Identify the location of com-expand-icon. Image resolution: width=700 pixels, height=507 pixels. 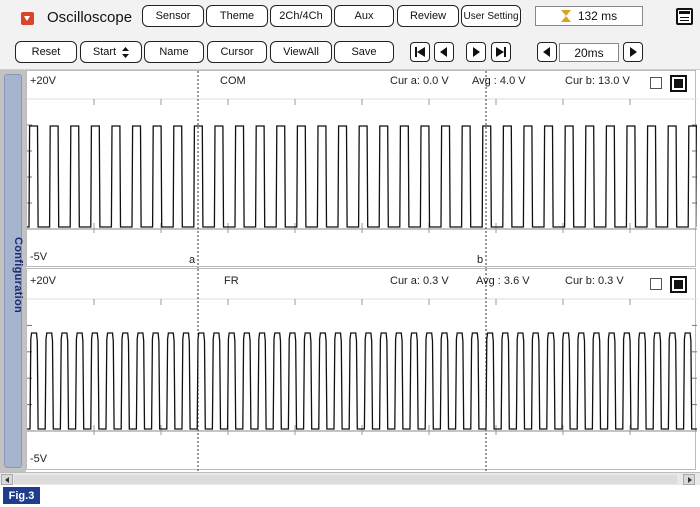
(678, 83).